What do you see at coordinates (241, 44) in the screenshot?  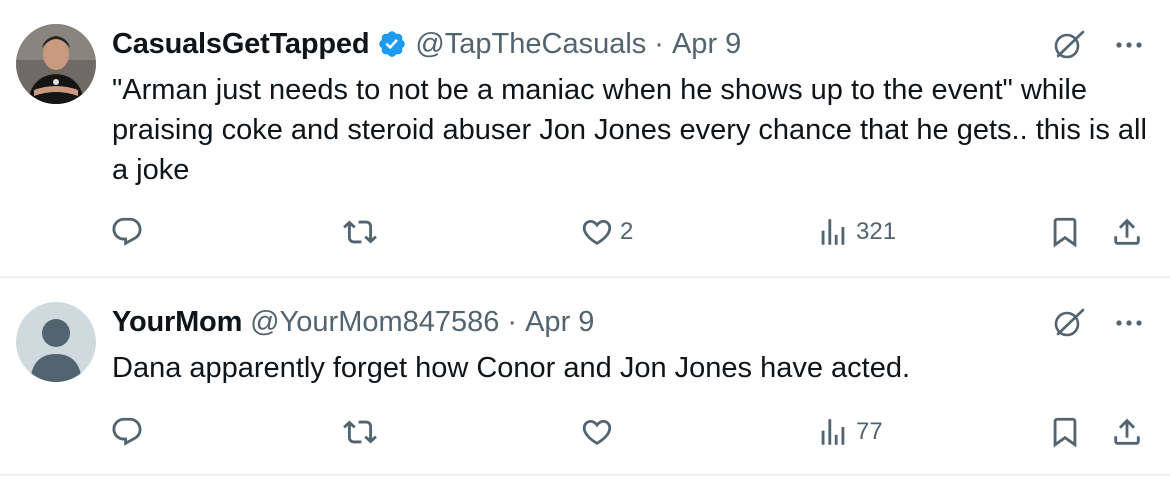 I see `display-name: CasualsGetTapped` at bounding box center [241, 44].